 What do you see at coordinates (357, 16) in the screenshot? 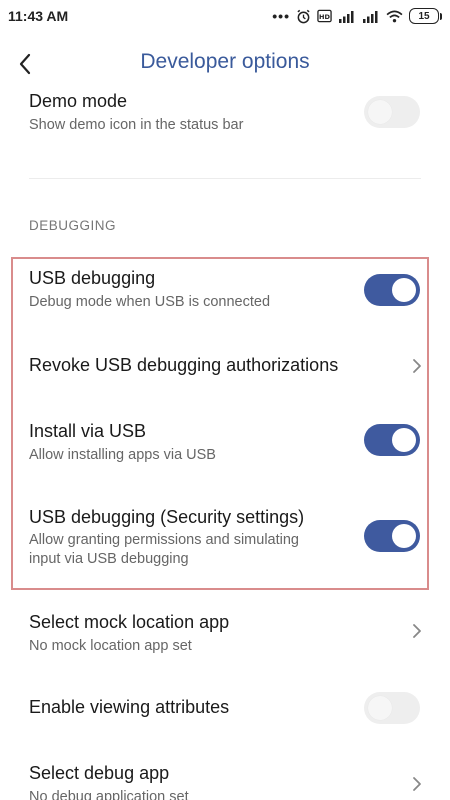
I see `status-icons: ••• HD 15` at bounding box center [357, 16].